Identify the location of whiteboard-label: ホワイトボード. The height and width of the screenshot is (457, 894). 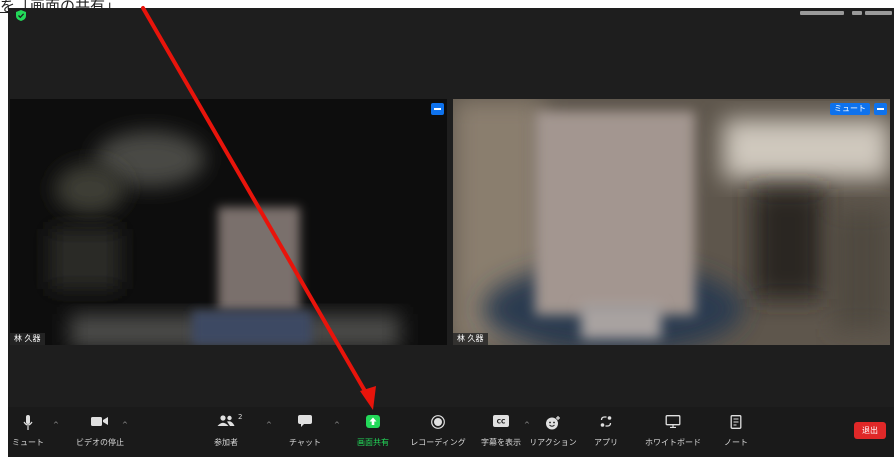
(673, 442).